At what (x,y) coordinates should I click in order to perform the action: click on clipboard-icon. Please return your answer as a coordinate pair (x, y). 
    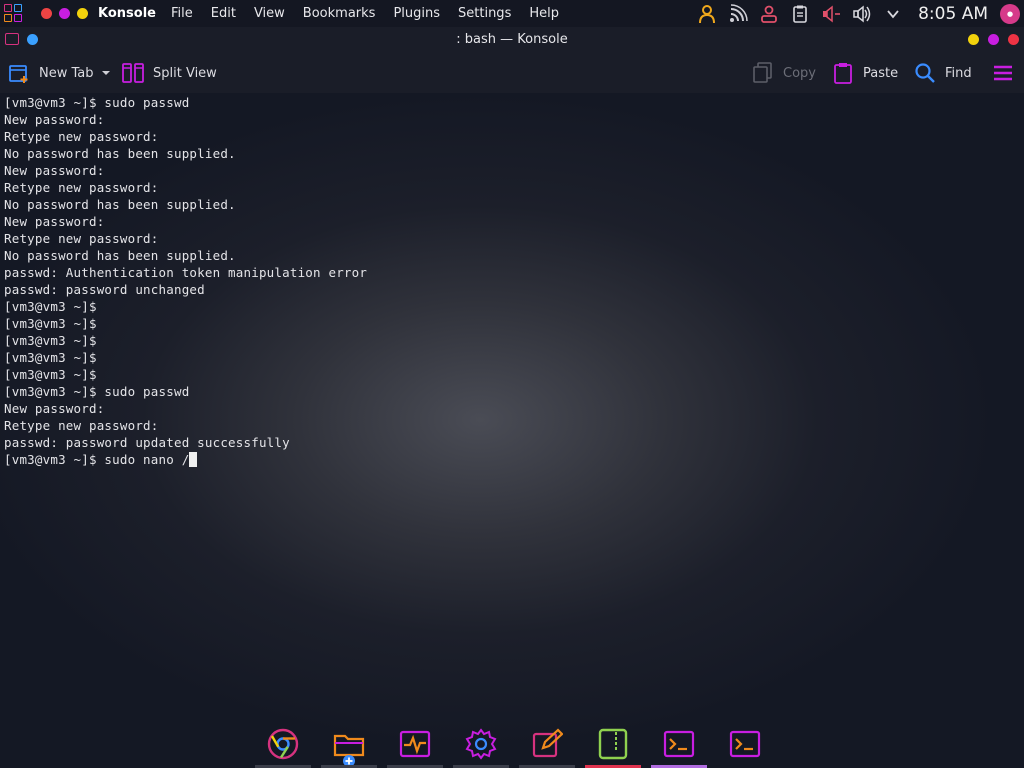
    Looking at the image, I should click on (800, 14).